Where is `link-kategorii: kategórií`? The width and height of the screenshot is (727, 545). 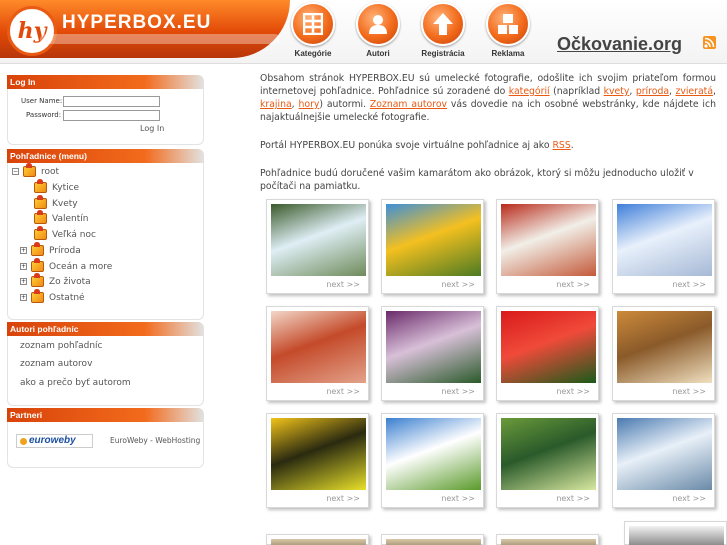 link-kategorii: kategórií is located at coordinates (529, 91).